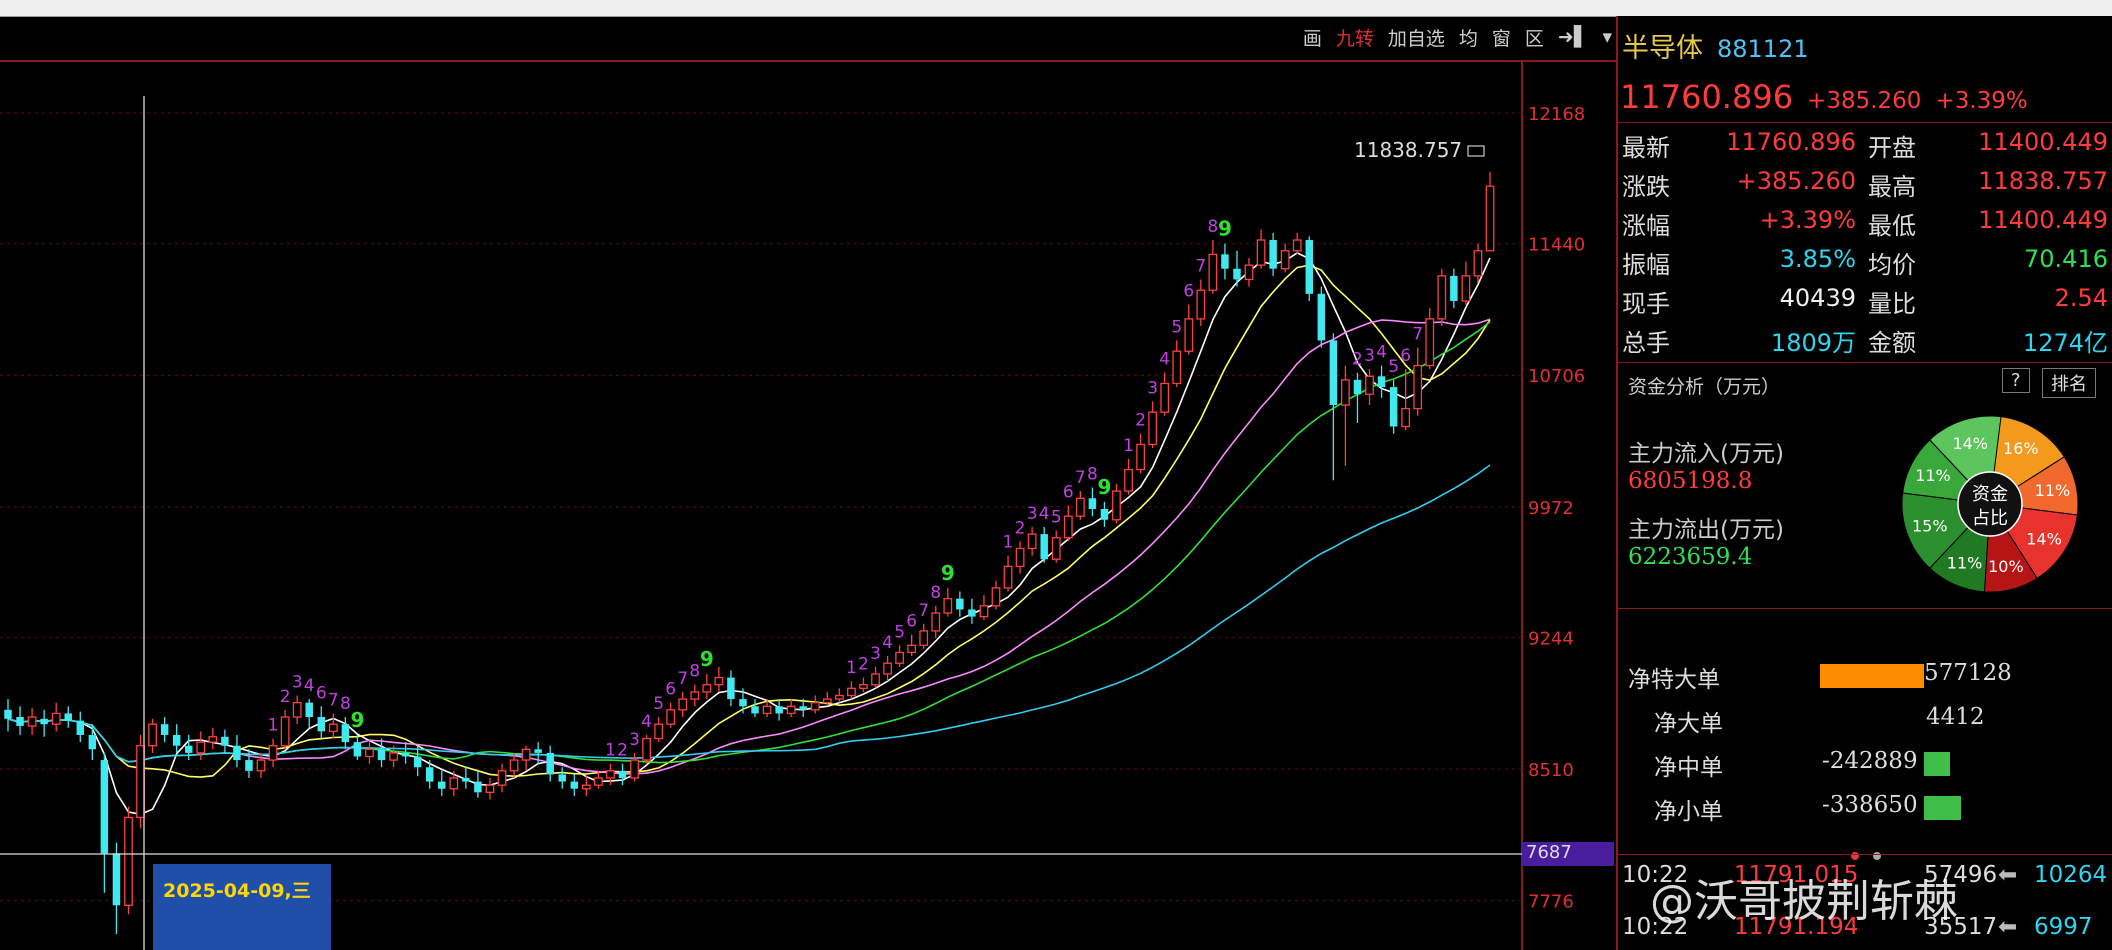 This screenshot has height=950, width=2112. Describe the element at coordinates (1865, 225) in the screenshot. I see `stat-row: 涨幅 +3.39% 最低 11400.449` at that location.